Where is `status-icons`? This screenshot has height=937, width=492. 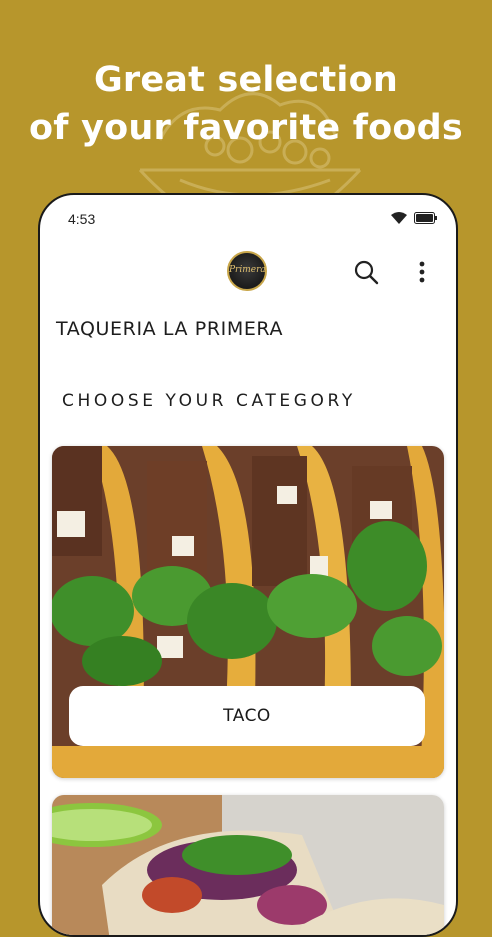
status-icons is located at coordinates (414, 218).